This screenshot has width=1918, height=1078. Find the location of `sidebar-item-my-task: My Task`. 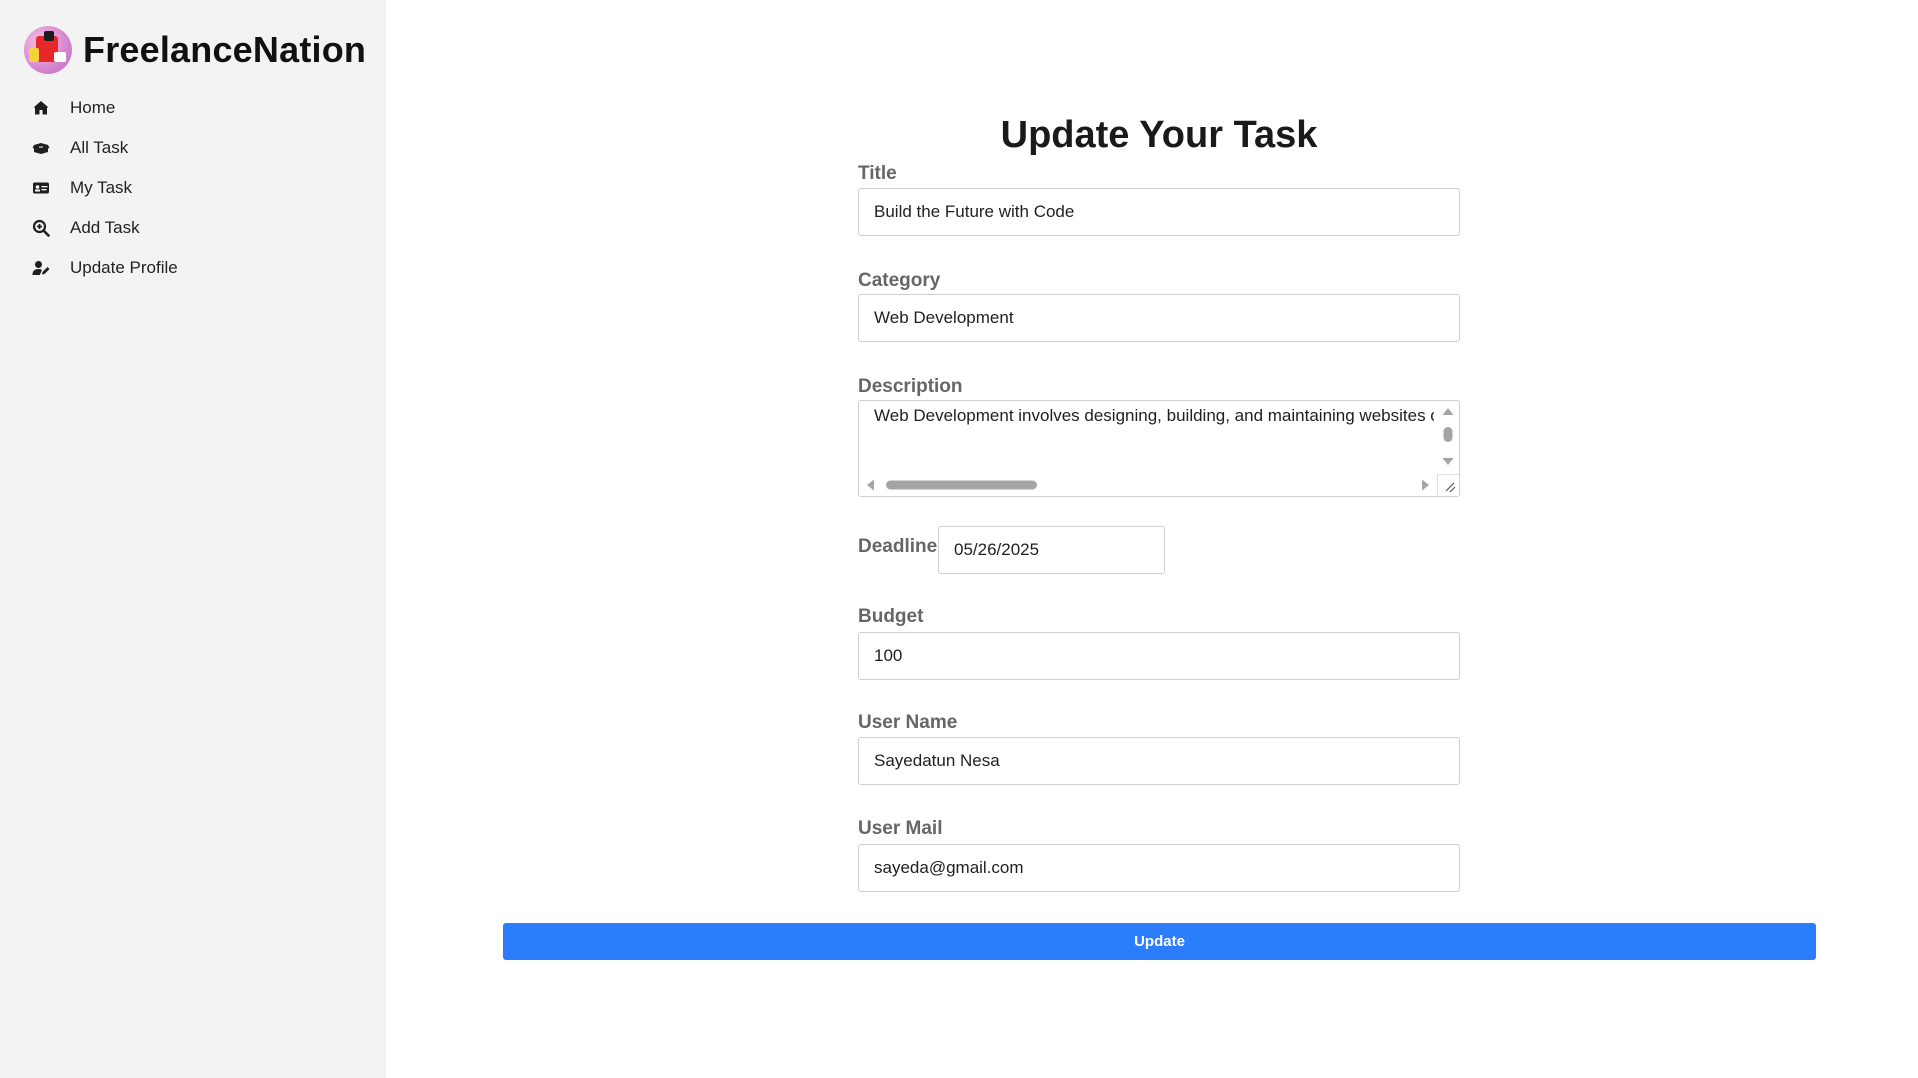

sidebar-item-my-task: My Task is located at coordinates (105, 188).